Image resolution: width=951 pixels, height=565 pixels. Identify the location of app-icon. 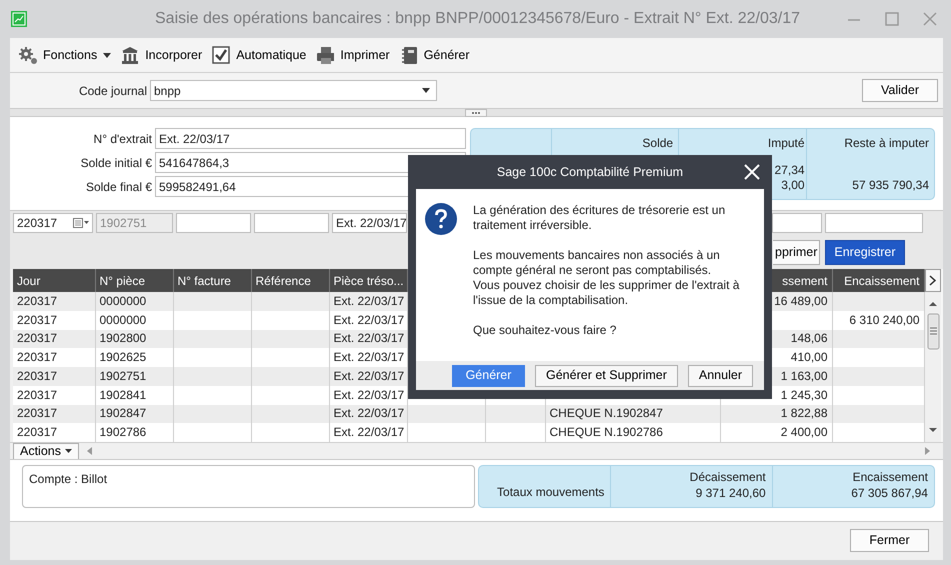
(19, 19).